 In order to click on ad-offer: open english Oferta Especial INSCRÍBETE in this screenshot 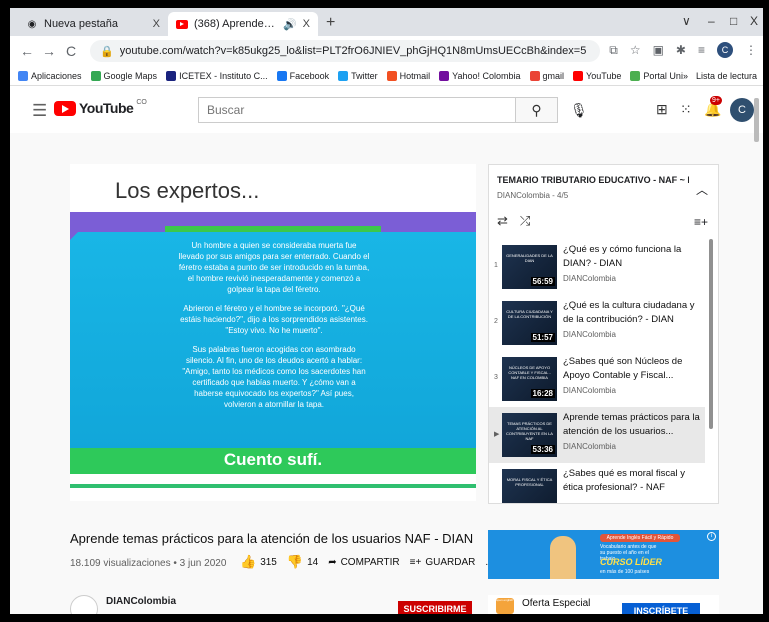, I will do `click(603, 604)`.